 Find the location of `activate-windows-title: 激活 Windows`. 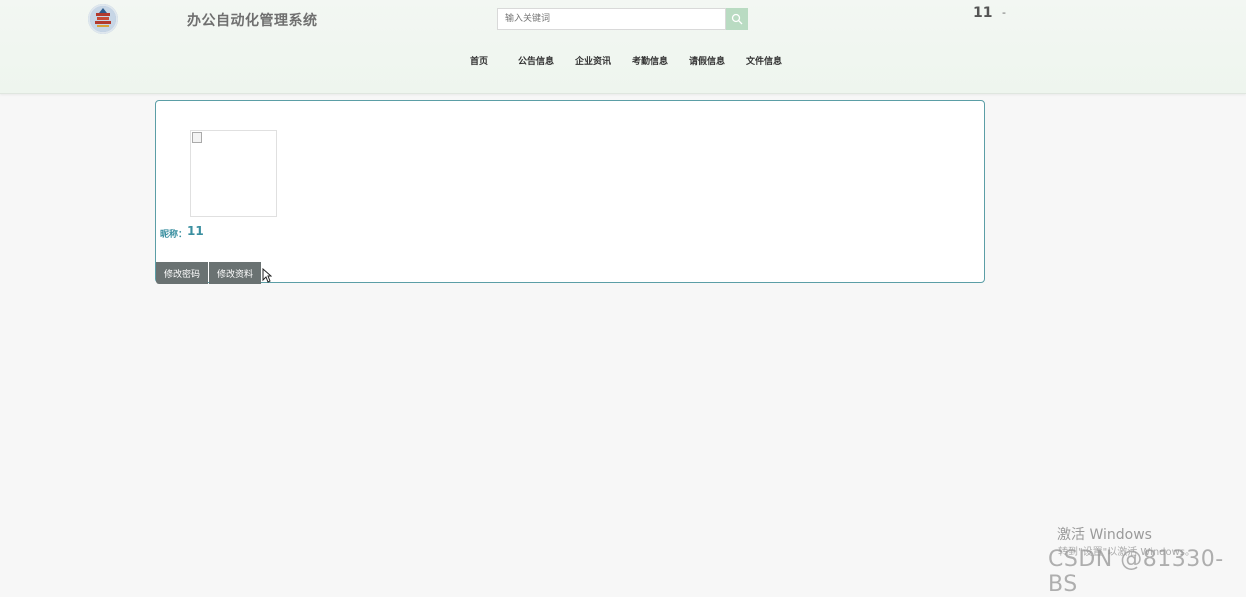

activate-windows-title: 激活 Windows is located at coordinates (1104, 535).